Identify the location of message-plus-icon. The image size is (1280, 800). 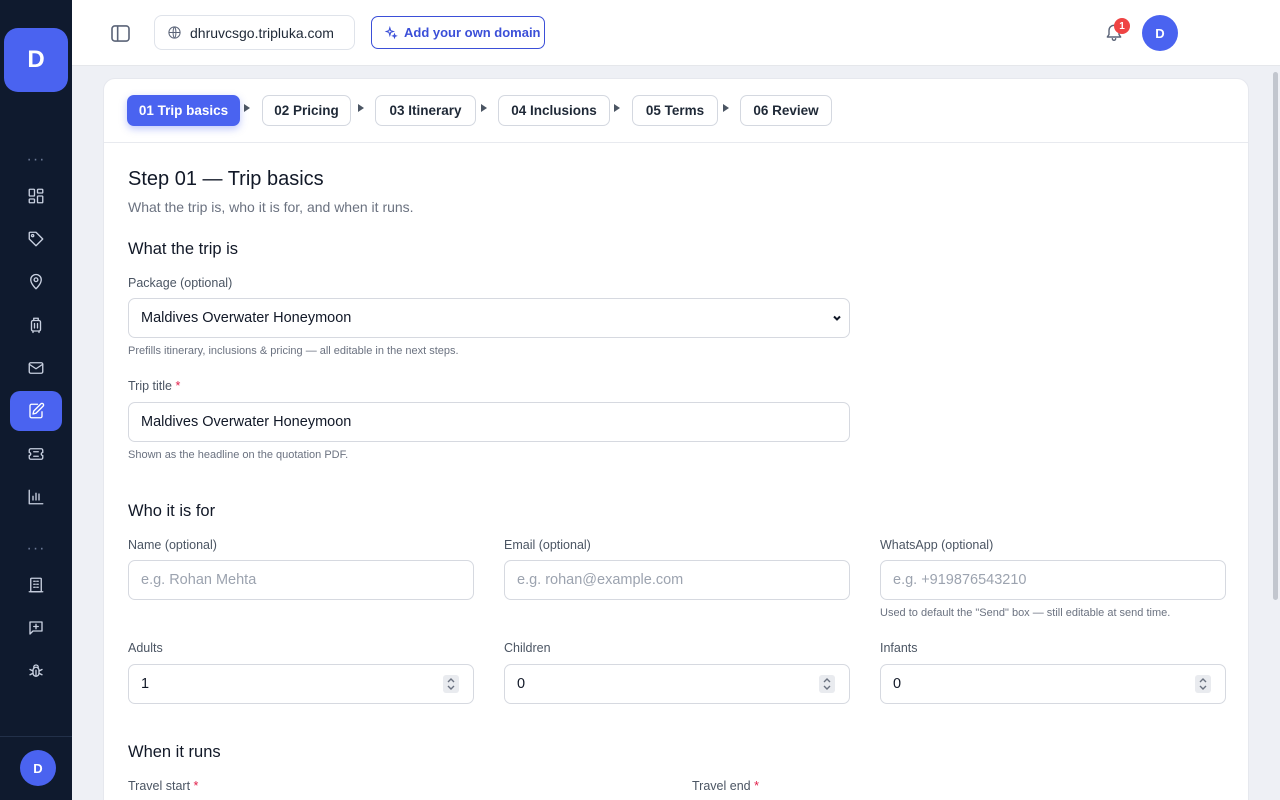
(36, 628).